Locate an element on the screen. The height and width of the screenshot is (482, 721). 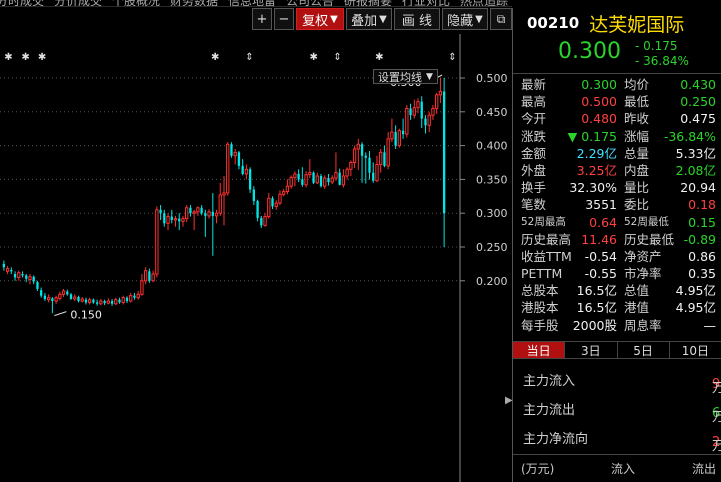
stock-header: 00210 达芙妮国际 is located at coordinates (617, 23).